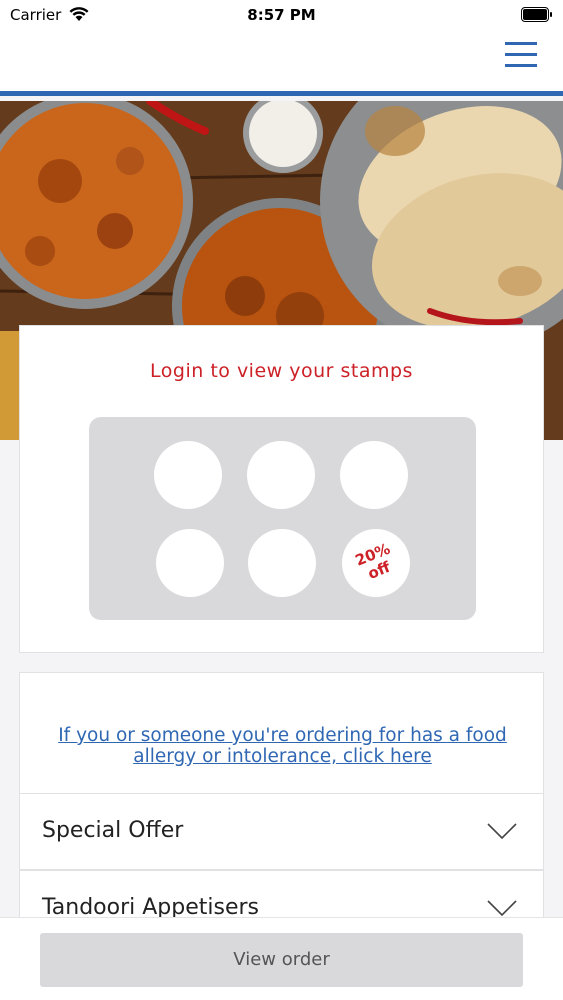 This screenshot has height=1000, width=563. I want to click on app-header, so click(281, 63).